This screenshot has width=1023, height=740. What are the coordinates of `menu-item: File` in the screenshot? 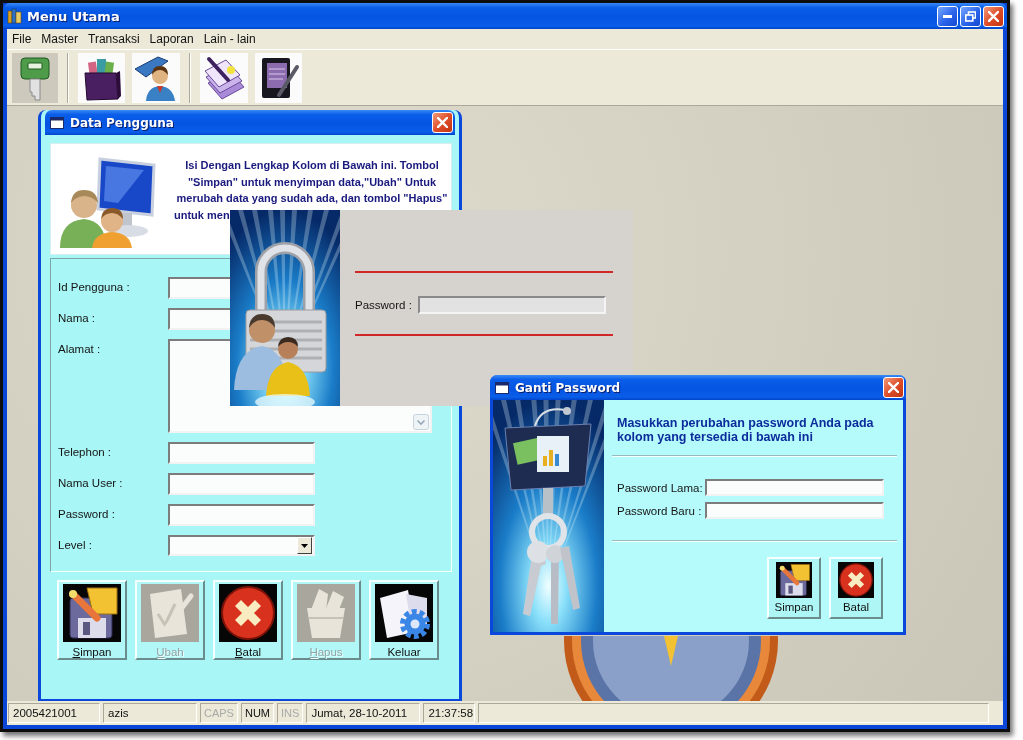 It's located at (22, 39).